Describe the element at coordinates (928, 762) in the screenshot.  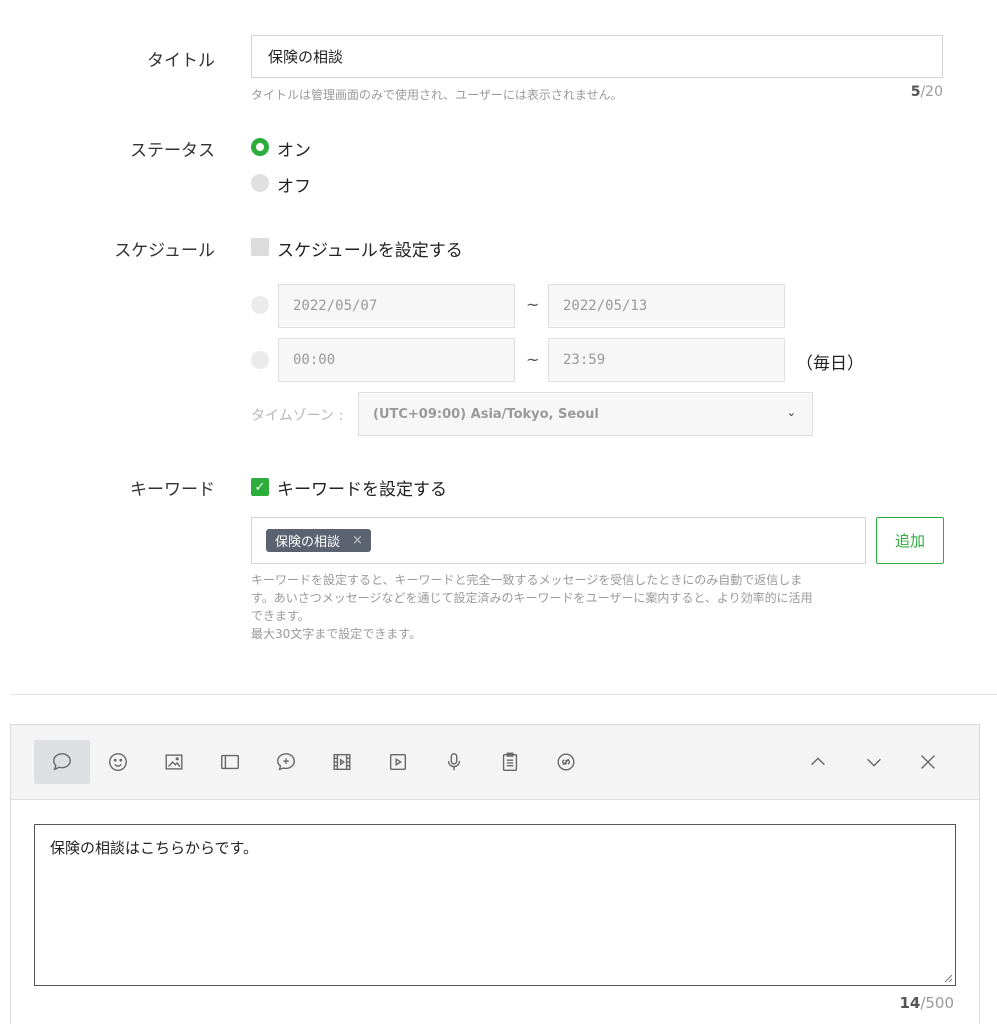
I see `close-icon` at that location.